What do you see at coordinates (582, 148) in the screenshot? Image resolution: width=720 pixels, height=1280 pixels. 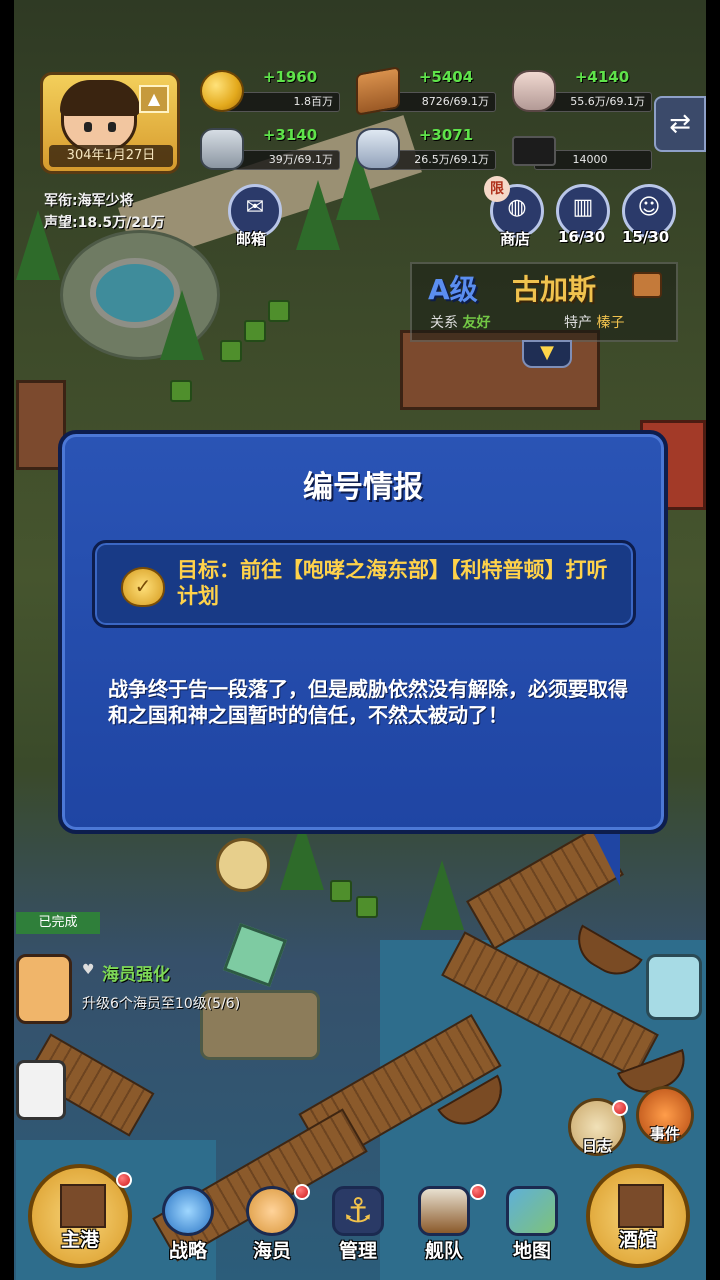 I see `resource-cap: 14000` at bounding box center [582, 148].